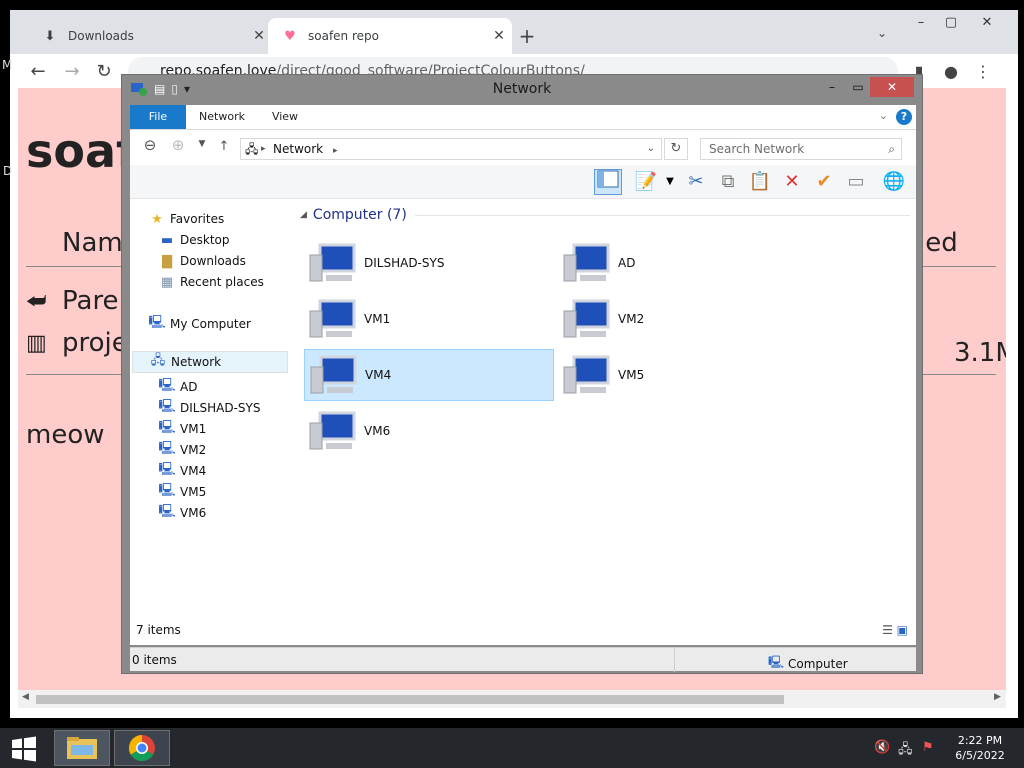 Image resolution: width=1024 pixels, height=768 pixels. What do you see at coordinates (410, 699) in the screenshot?
I see `scrollbar-thumb` at bounding box center [410, 699].